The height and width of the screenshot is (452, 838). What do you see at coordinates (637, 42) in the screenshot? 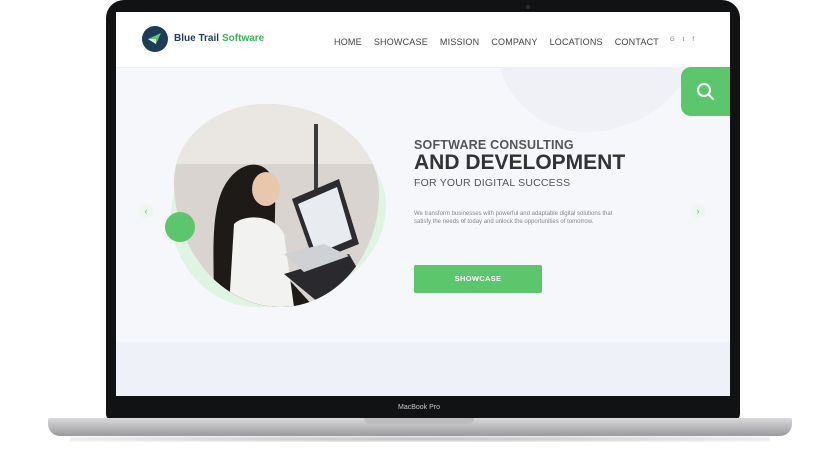
I see `nav-item-contact: CONTACT` at bounding box center [637, 42].